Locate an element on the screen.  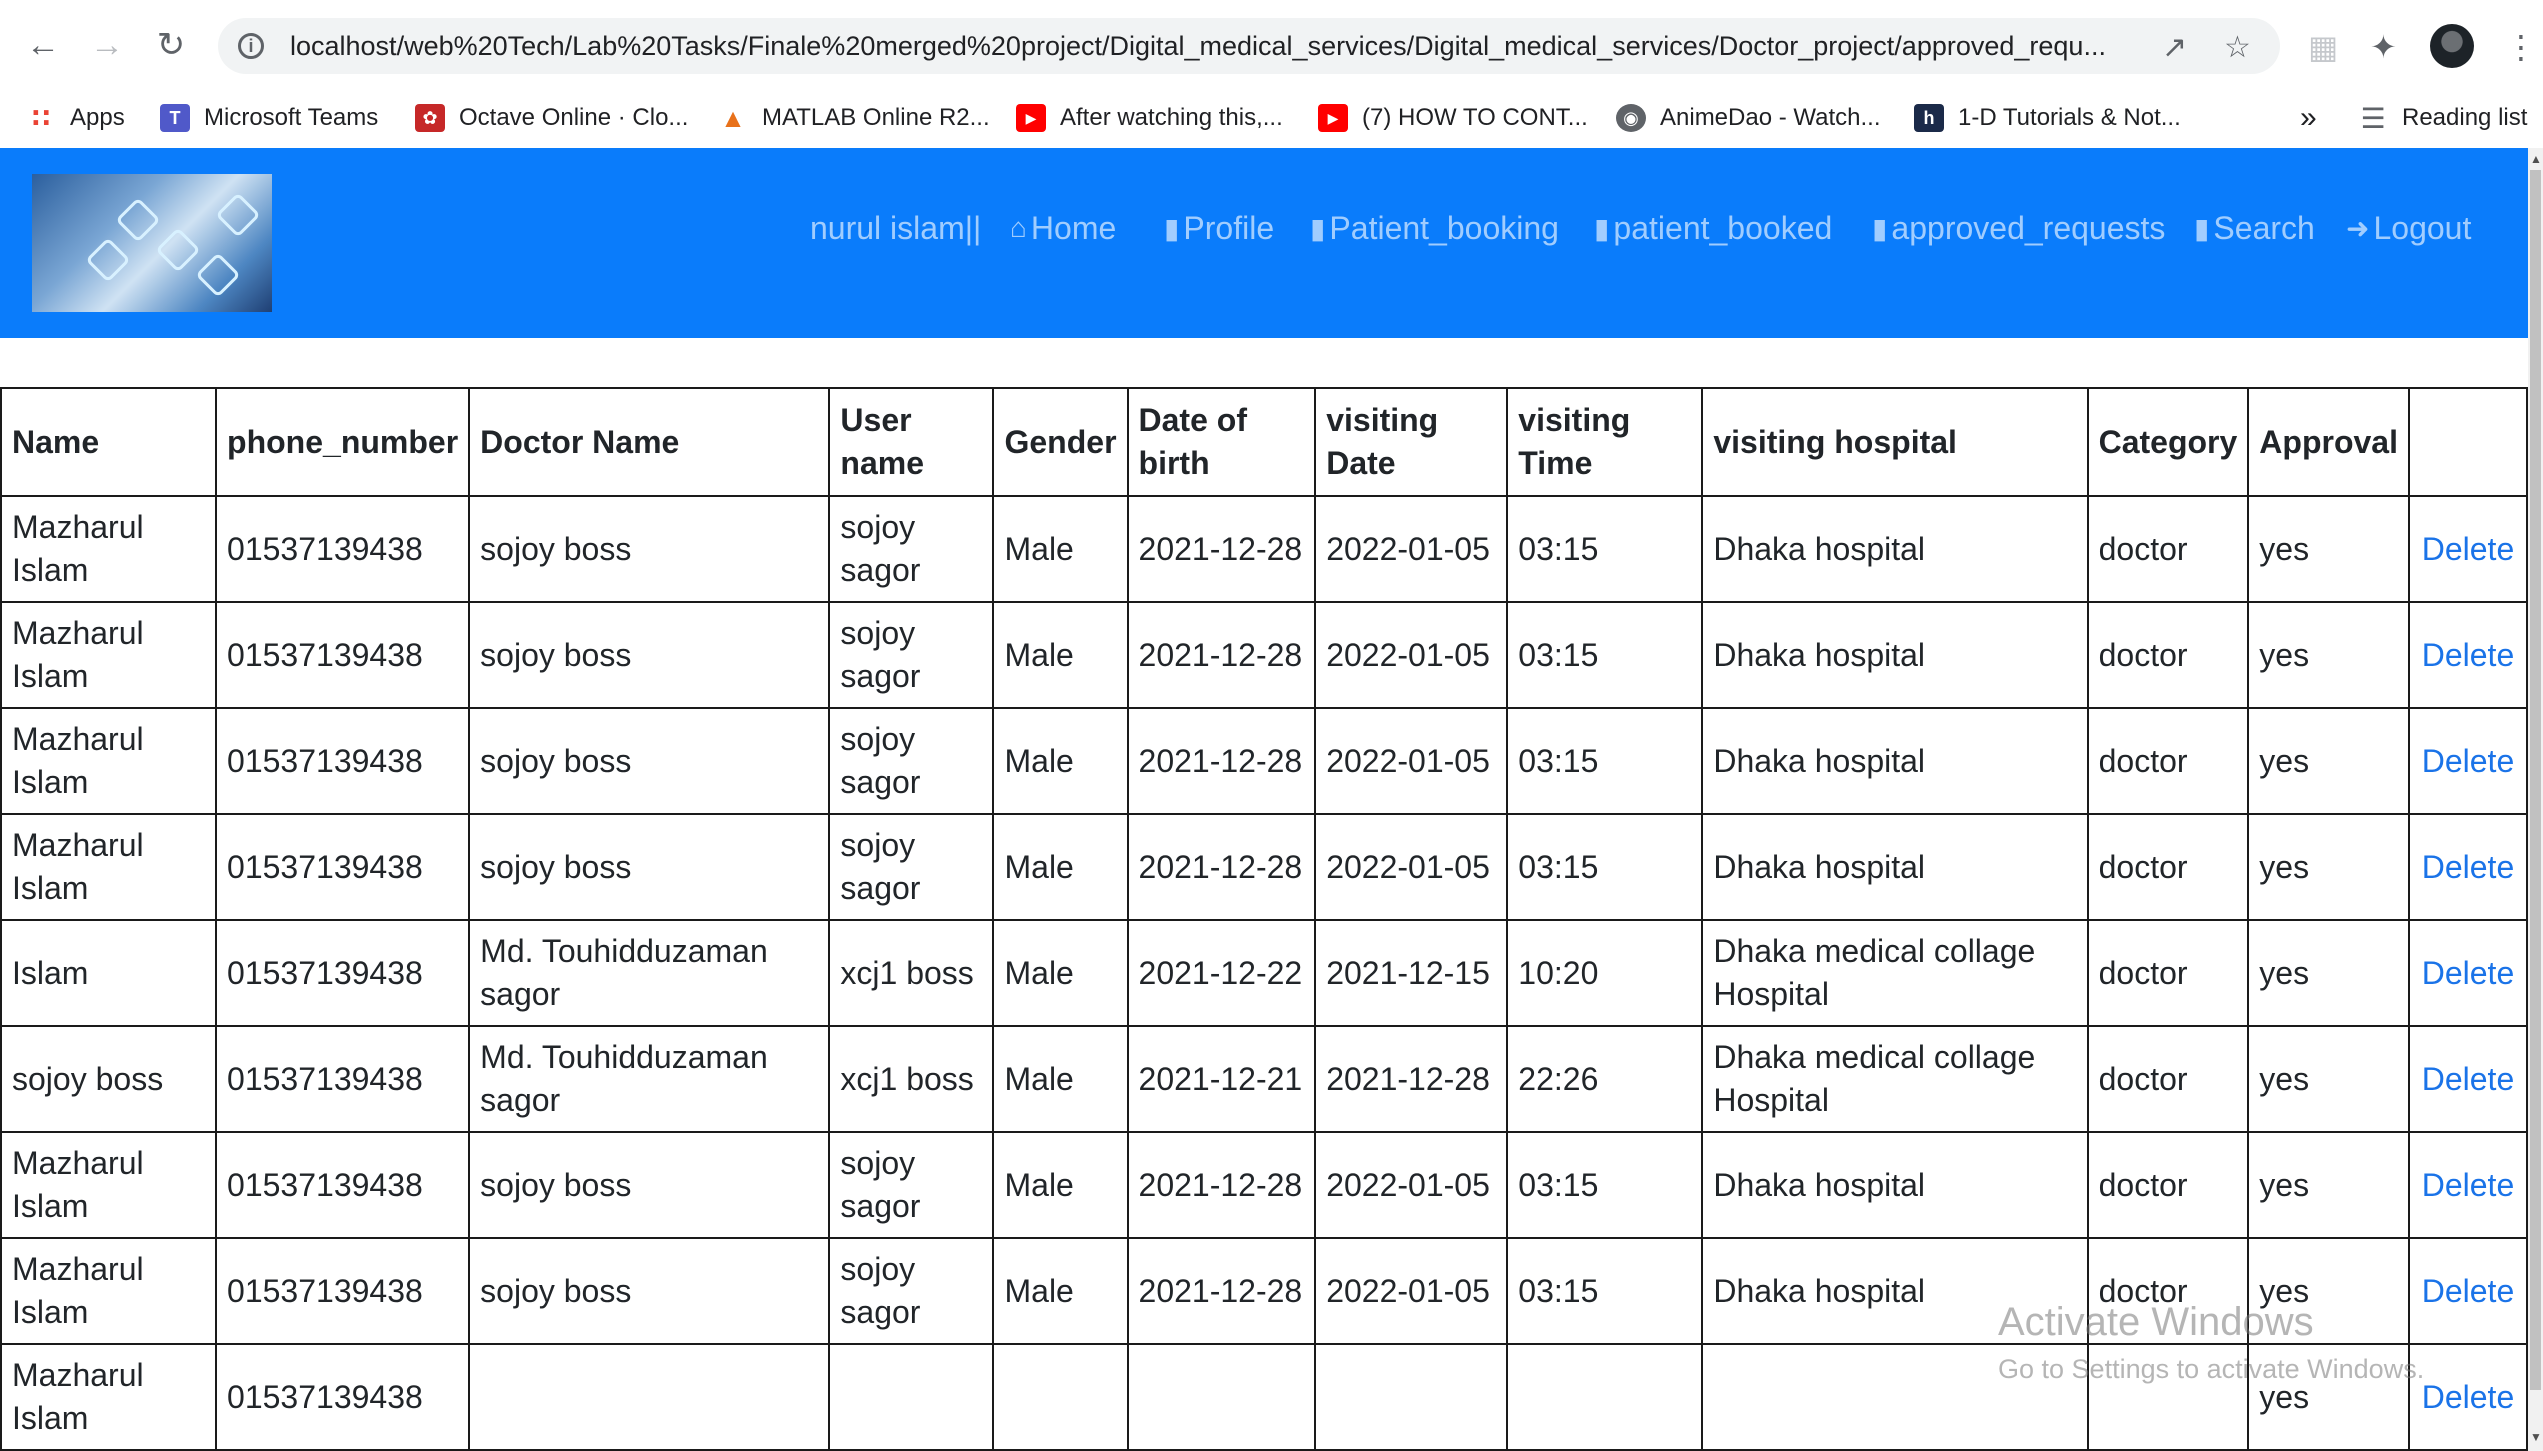
nav-logout: ➜ Logout is located at coordinates (2408, 228).